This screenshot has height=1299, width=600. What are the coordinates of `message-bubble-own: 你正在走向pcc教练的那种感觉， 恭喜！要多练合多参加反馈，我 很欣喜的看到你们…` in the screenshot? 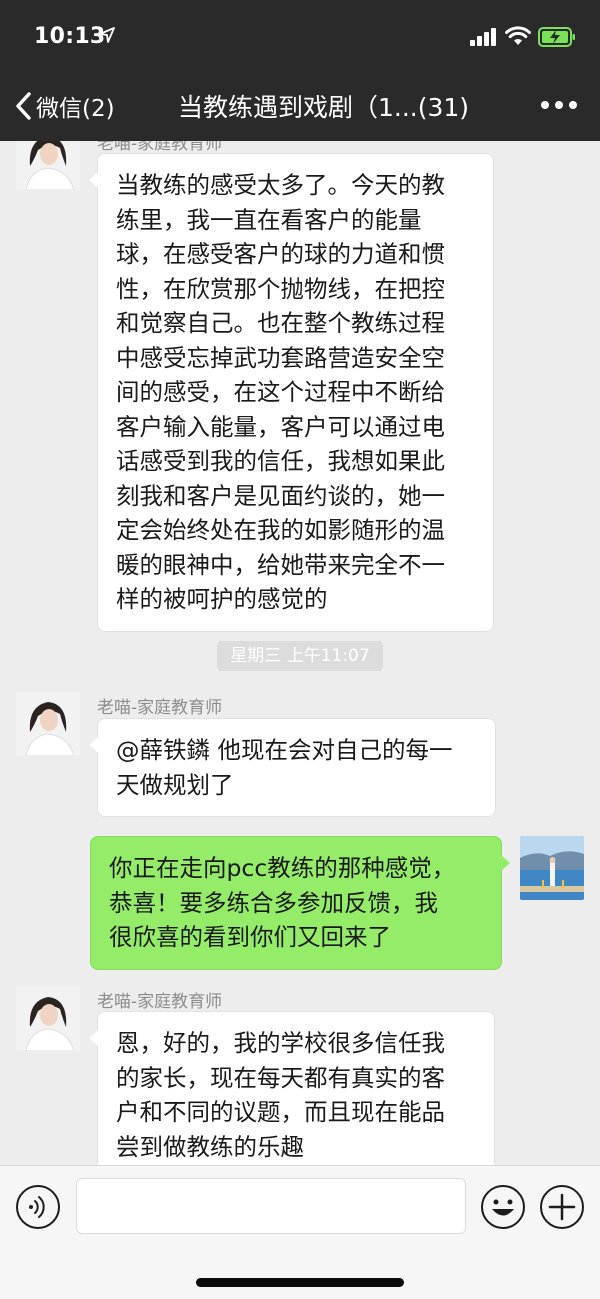 It's located at (300, 903).